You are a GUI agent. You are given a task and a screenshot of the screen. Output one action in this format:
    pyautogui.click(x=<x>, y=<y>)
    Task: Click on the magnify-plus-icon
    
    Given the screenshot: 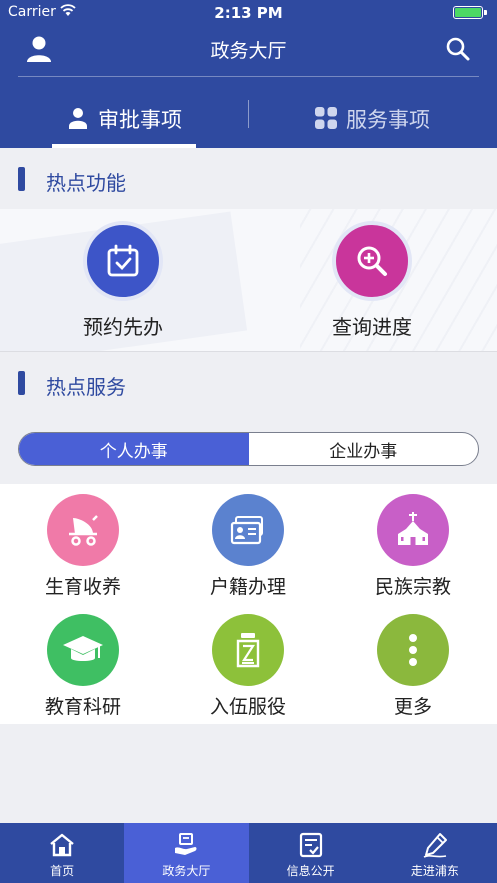 What is the action you would take?
    pyautogui.click(x=372, y=261)
    